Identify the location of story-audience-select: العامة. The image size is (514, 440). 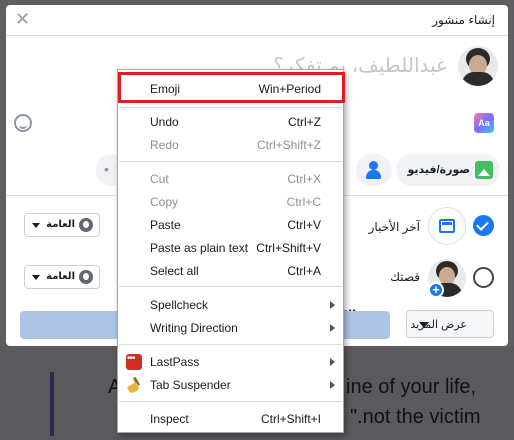
(62, 277).